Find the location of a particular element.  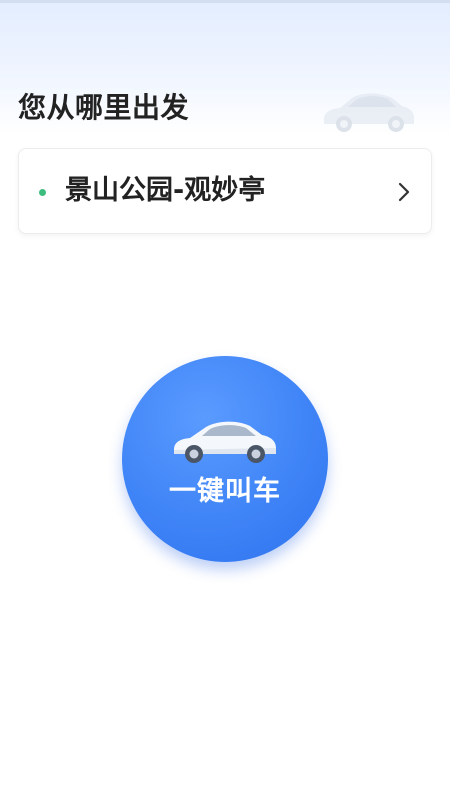

chevron-right-icon is located at coordinates (404, 192).